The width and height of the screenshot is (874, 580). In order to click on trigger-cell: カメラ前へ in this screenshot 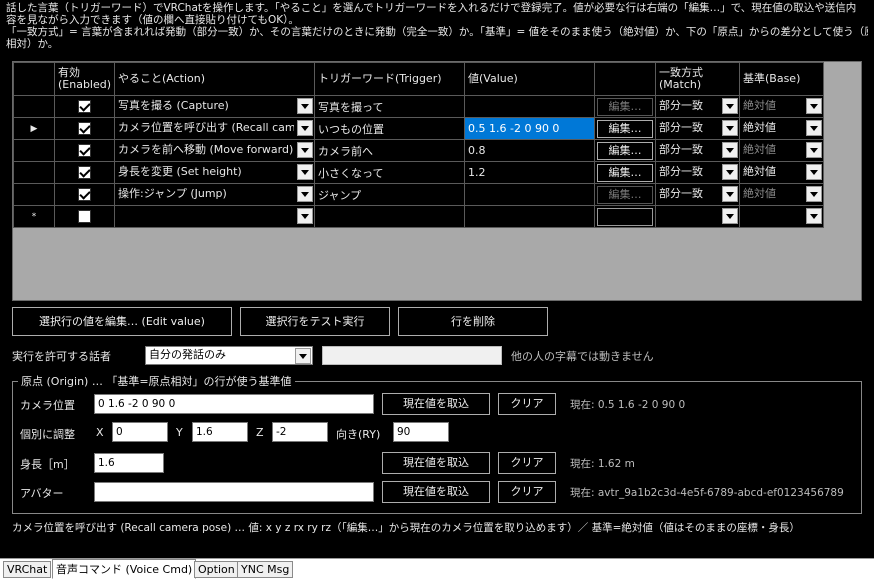, I will do `click(389, 150)`.